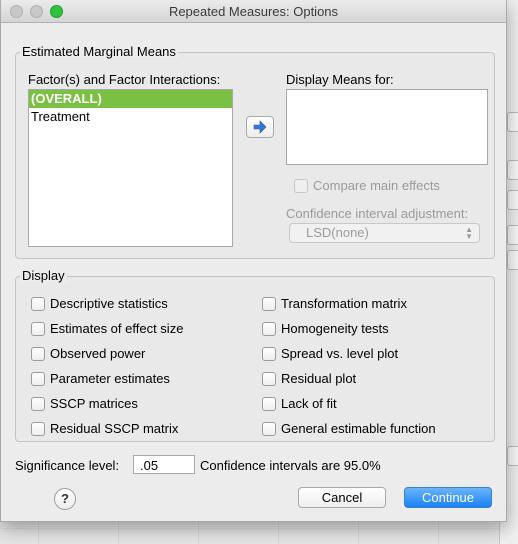 Image resolution: width=518 pixels, height=544 pixels. I want to click on compare-main-effects-checkbox, so click(301, 186).